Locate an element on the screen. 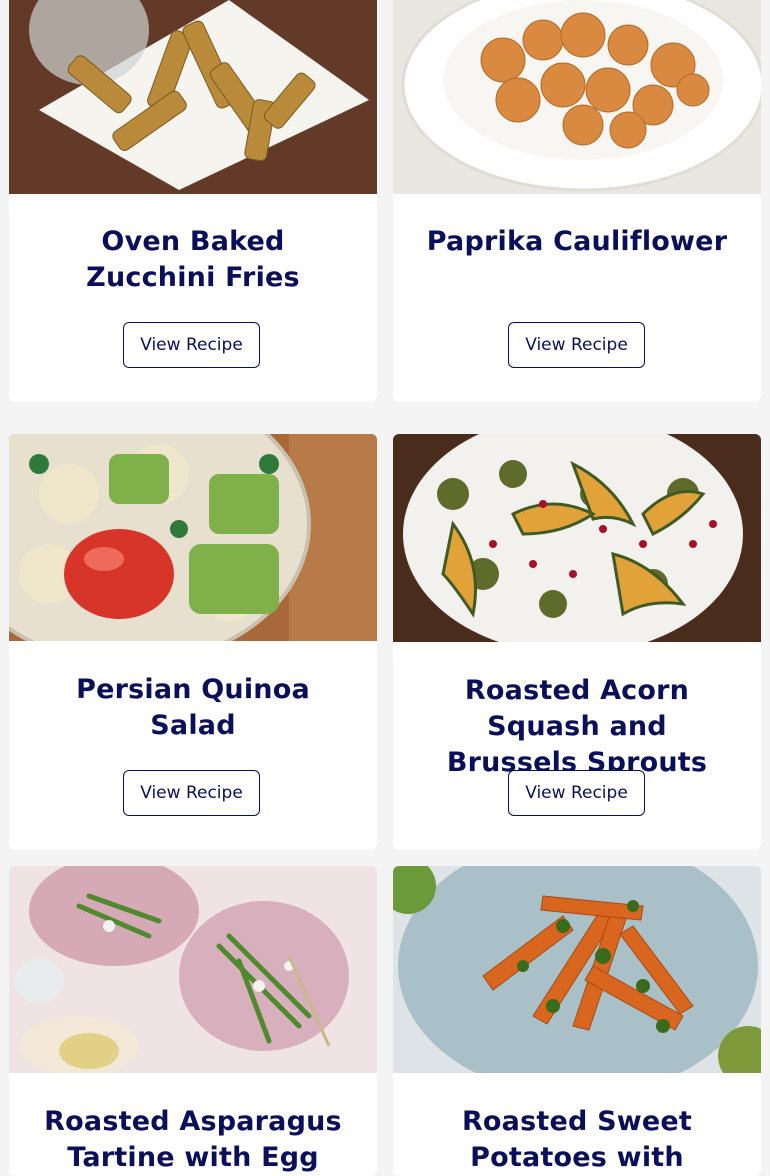  recipe-card: Roasted Sweet Potatoes with Cilantro is located at coordinates (577, 1021).